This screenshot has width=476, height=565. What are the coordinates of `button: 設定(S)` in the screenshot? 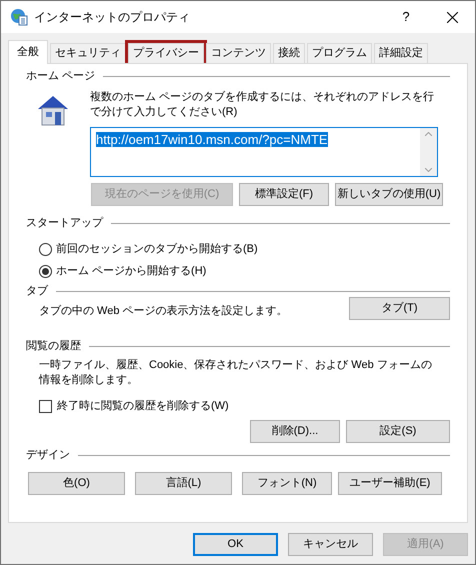 It's located at (398, 431).